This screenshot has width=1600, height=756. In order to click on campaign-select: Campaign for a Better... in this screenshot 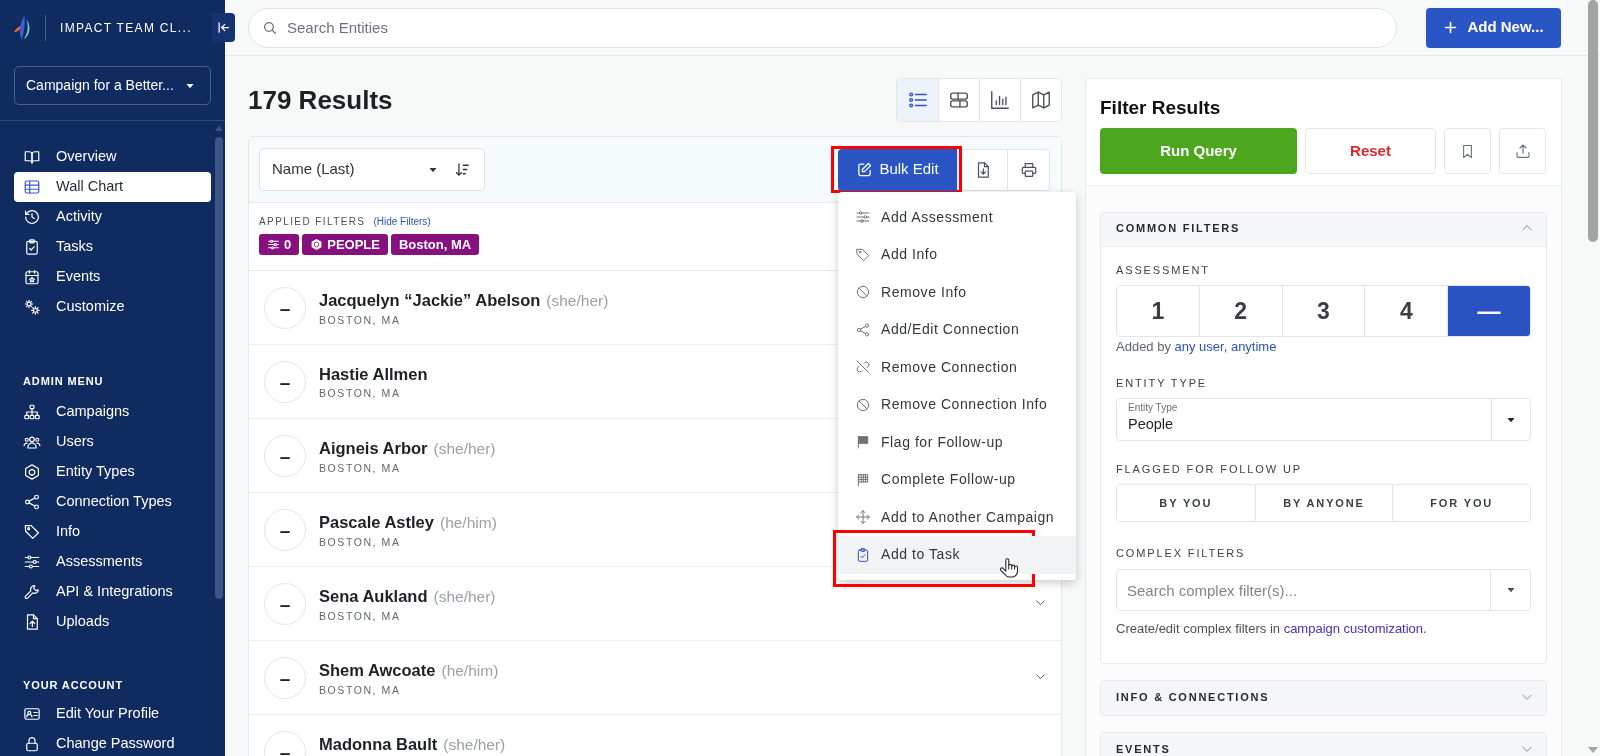, I will do `click(112, 85)`.